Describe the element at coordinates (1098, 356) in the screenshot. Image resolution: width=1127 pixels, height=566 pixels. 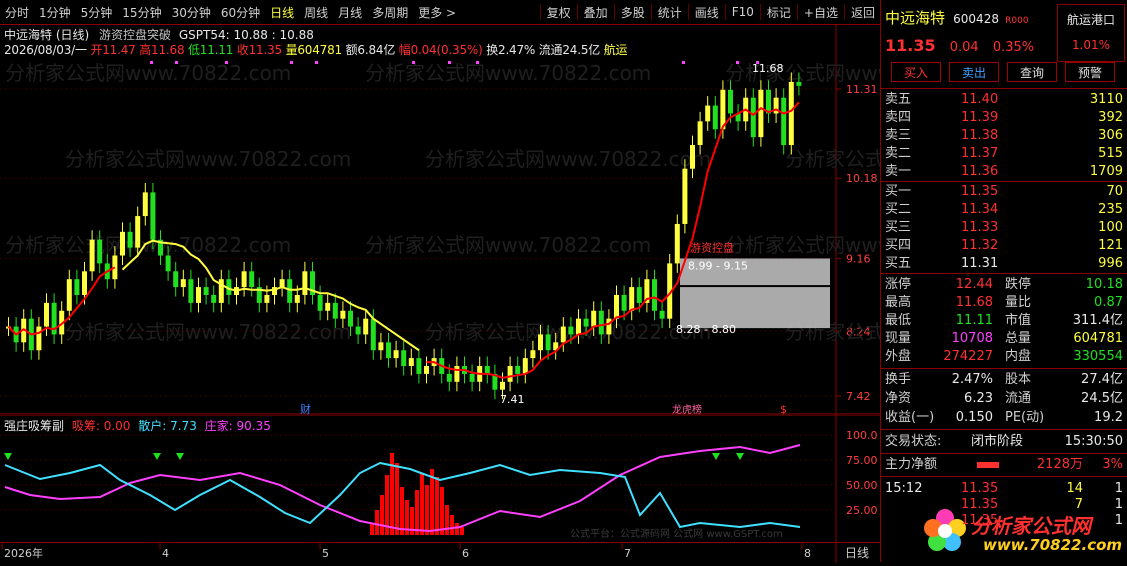
I see `stat-value: 330554` at that location.